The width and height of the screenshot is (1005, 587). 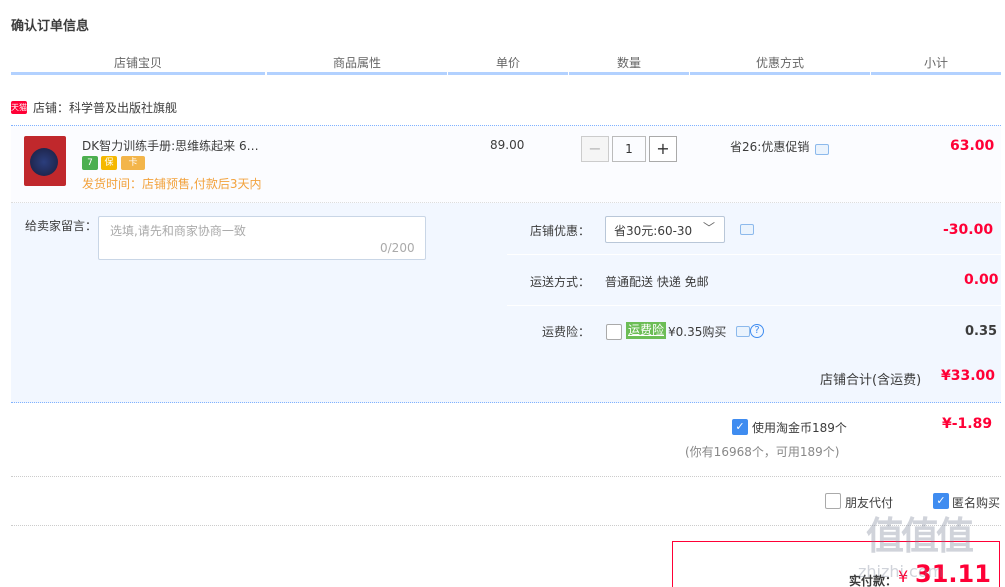 I want to click on col-header-discount: 优惠方式, so click(x=779, y=63).